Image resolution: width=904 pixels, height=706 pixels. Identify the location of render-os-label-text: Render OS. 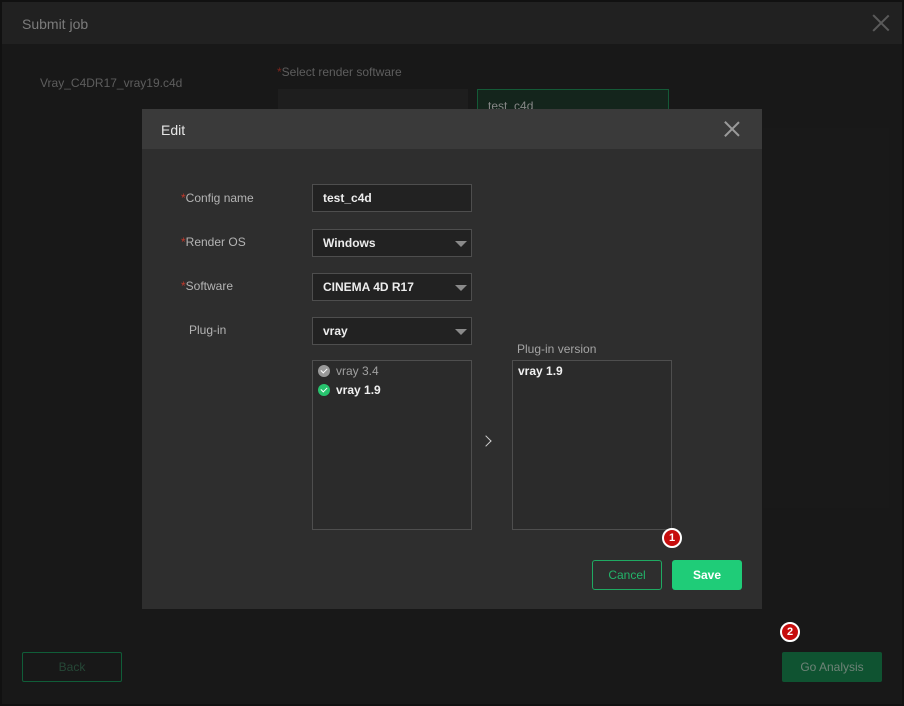
(215, 242).